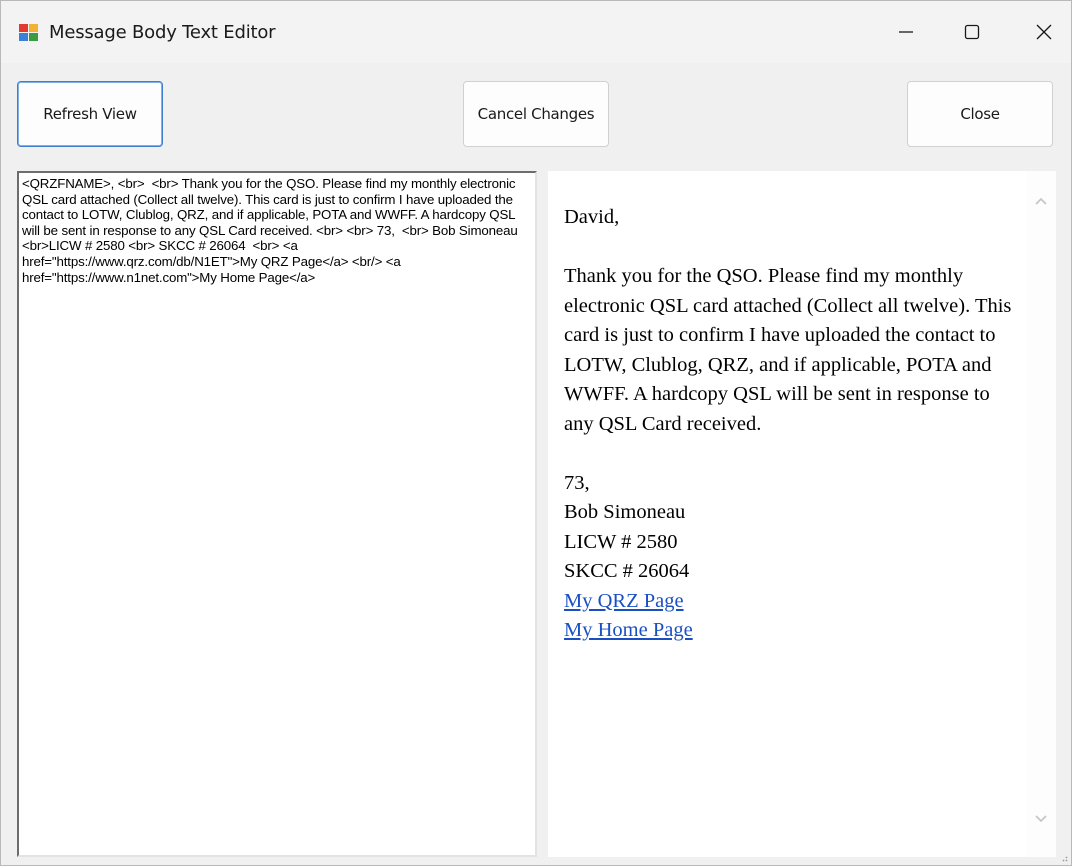 This screenshot has height=866, width=1072. What do you see at coordinates (789, 631) in the screenshot?
I see `home-page-link: My Home Page` at bounding box center [789, 631].